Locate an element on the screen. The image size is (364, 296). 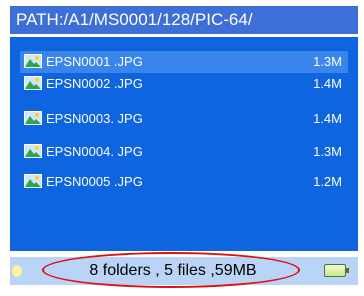
file-size: 1.2M is located at coordinates (327, 181).